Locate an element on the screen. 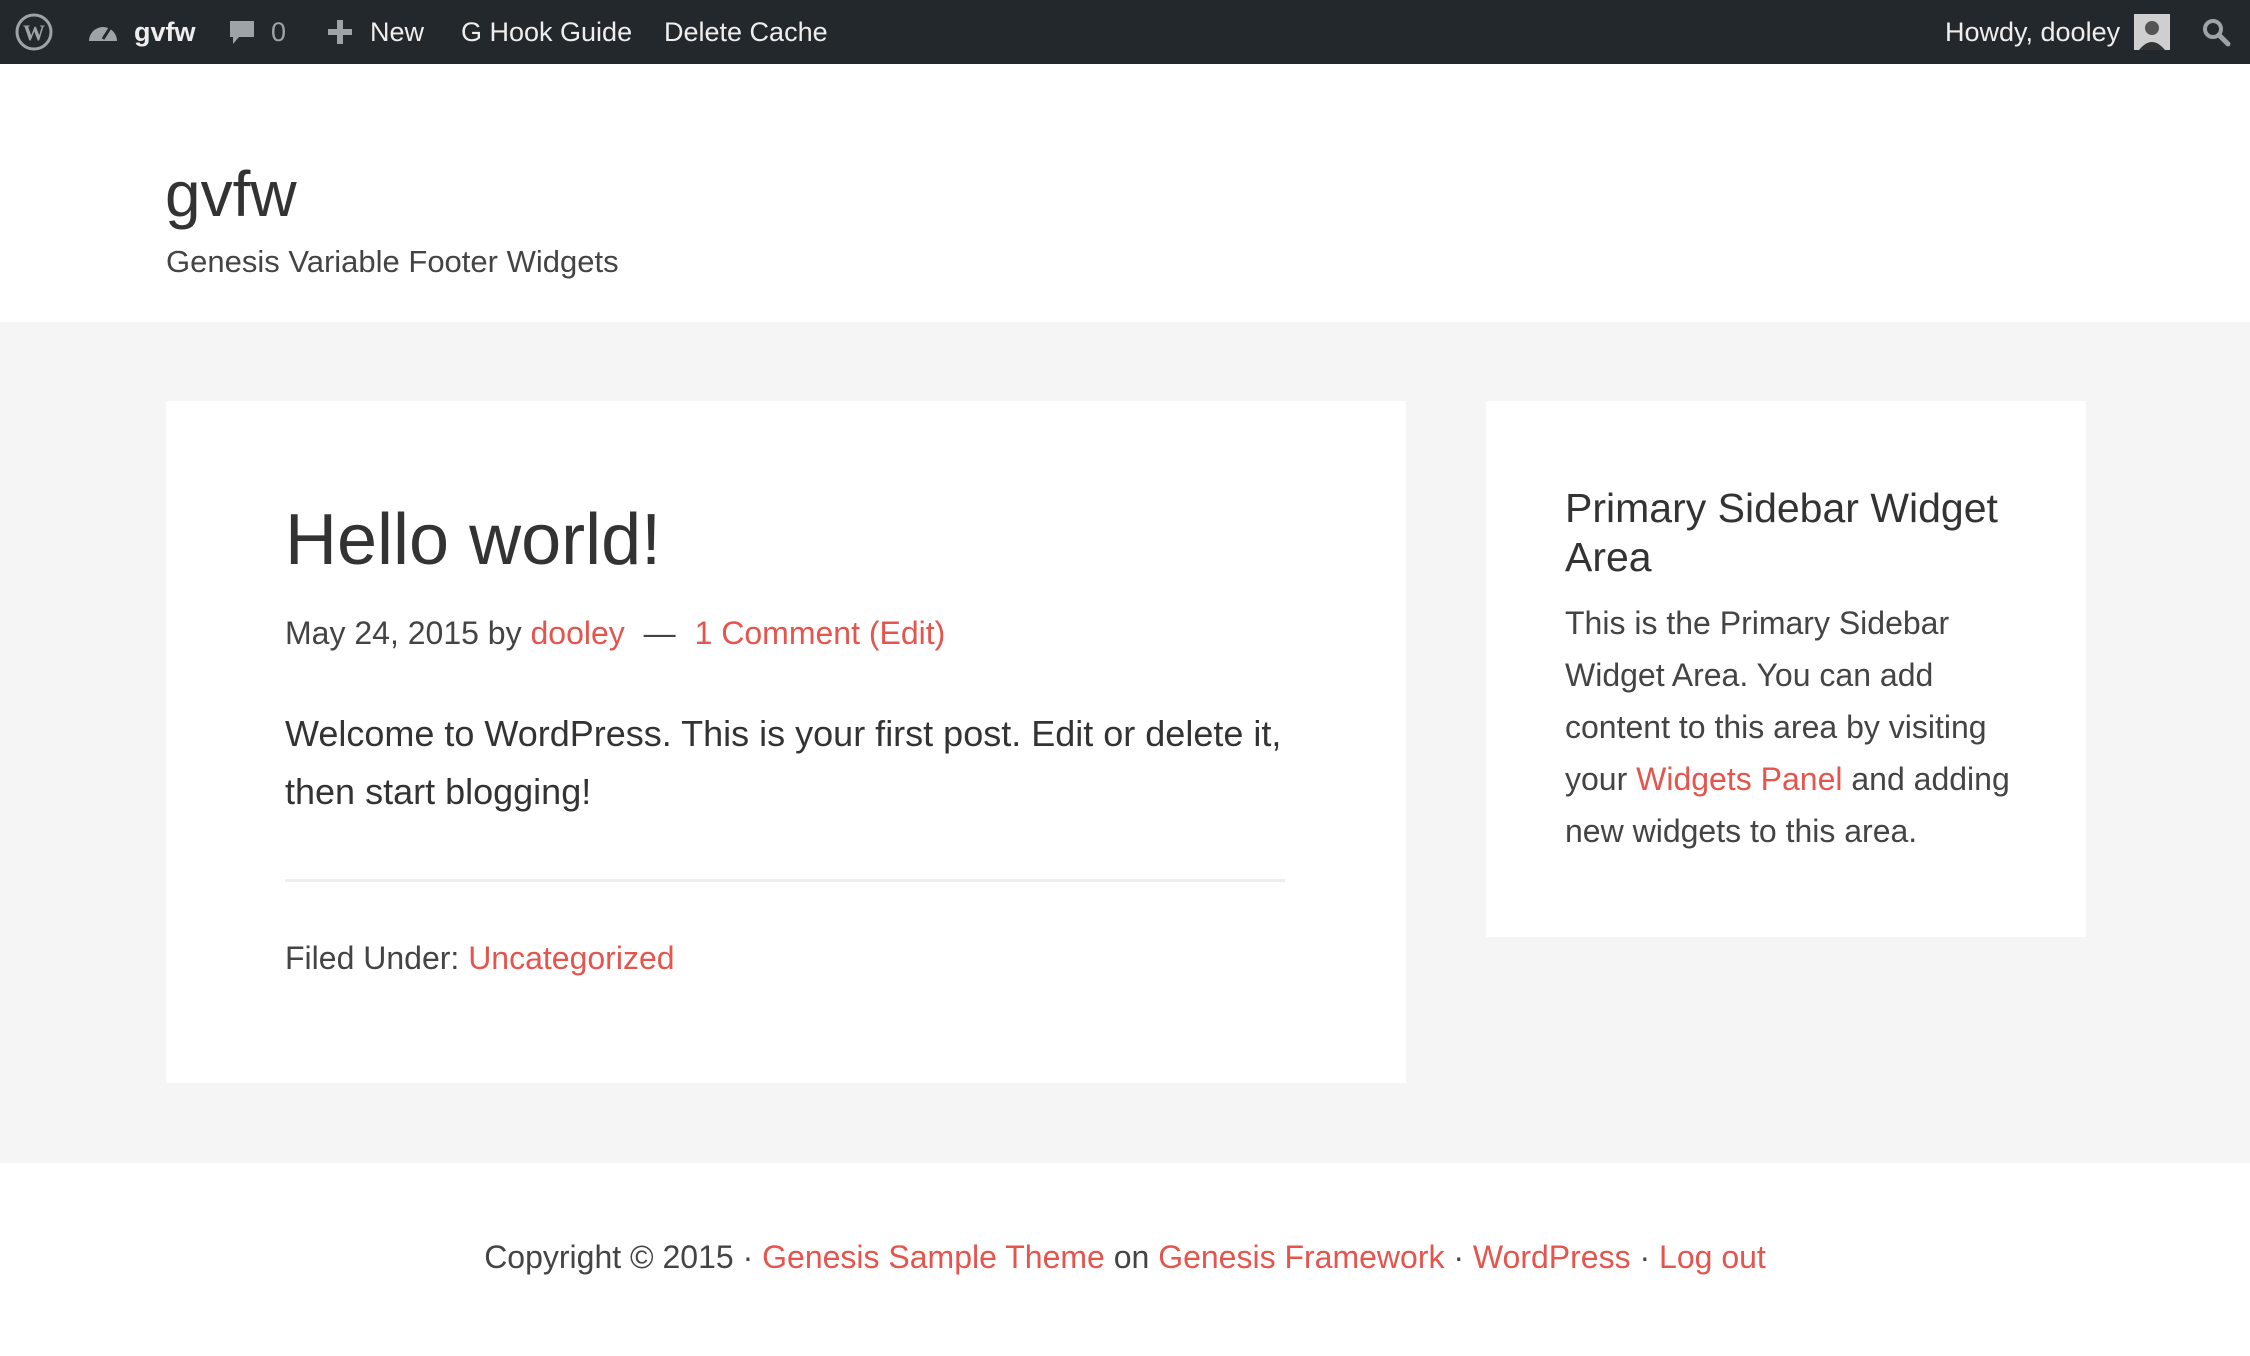 Image resolution: width=2250 pixels, height=1356 pixels. plus-icon is located at coordinates (340, 32).